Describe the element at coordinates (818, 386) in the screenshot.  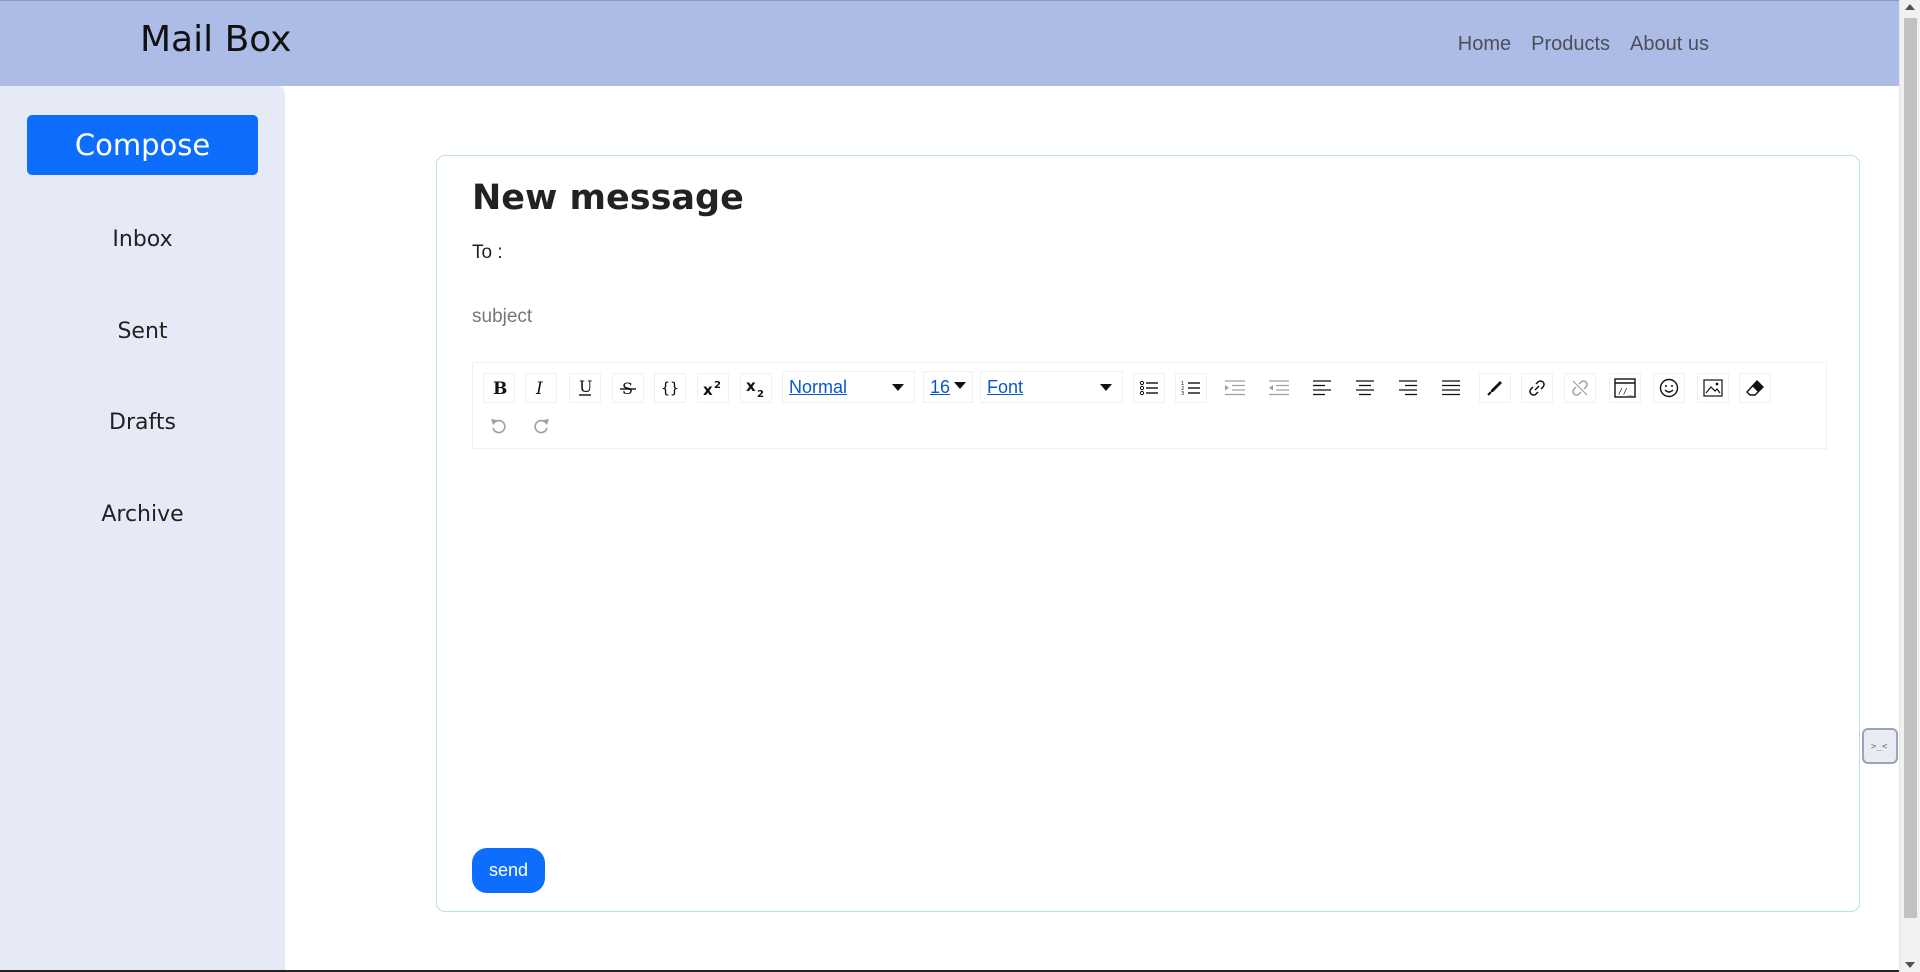
I see `block-type-value: Normal` at that location.